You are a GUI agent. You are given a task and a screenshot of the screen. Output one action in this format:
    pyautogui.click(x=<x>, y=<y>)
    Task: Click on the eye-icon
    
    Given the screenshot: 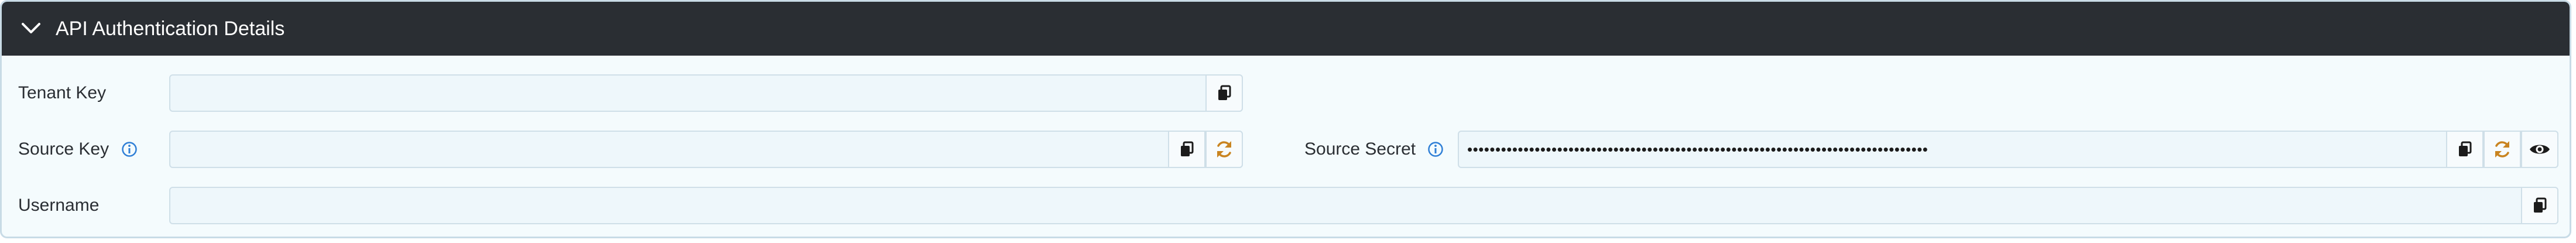 What is the action you would take?
    pyautogui.click(x=2540, y=149)
    